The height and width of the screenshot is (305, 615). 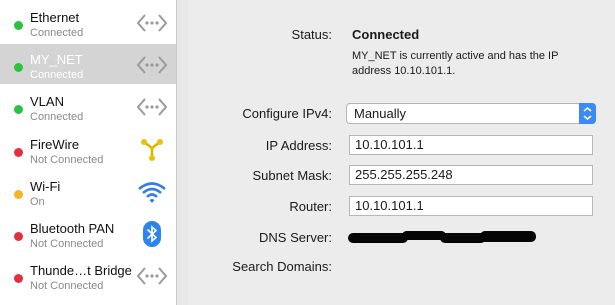 What do you see at coordinates (72, 228) in the screenshot?
I see `service-name: Bluetooth PAN` at bounding box center [72, 228].